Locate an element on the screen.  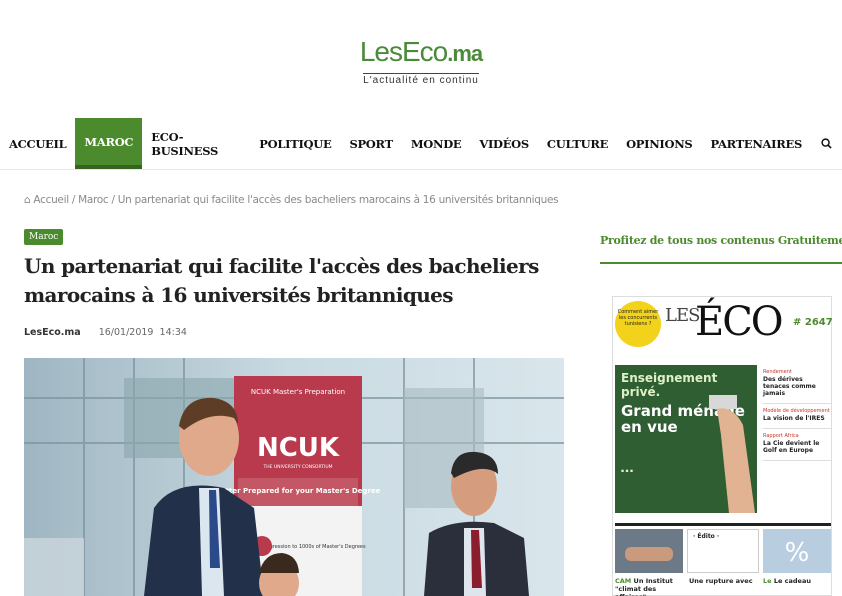
nav-item-accueil: ACCUEIL is located at coordinates (37, 143).